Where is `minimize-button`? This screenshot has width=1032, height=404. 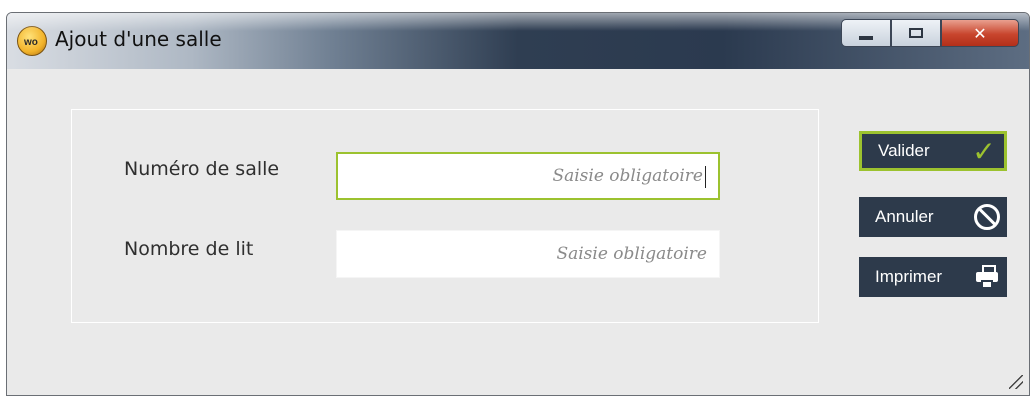
minimize-button is located at coordinates (866, 33).